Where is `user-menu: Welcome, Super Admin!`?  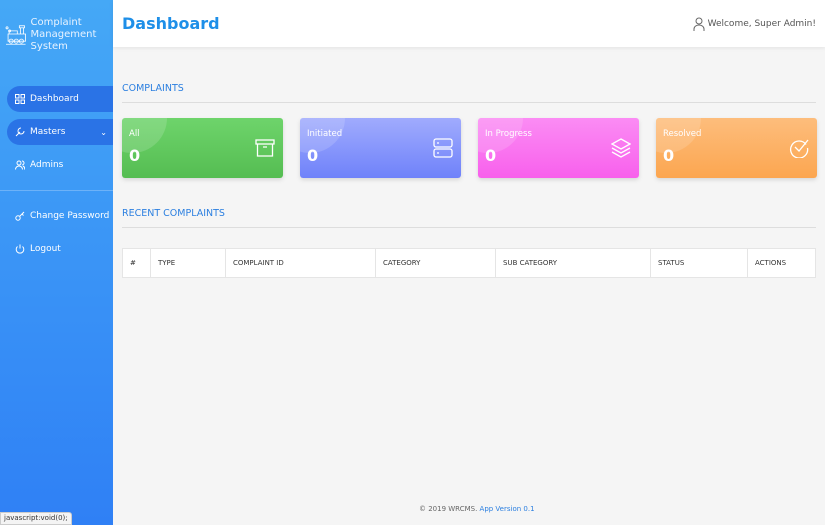
user-menu: Welcome, Super Admin! is located at coordinates (754, 24).